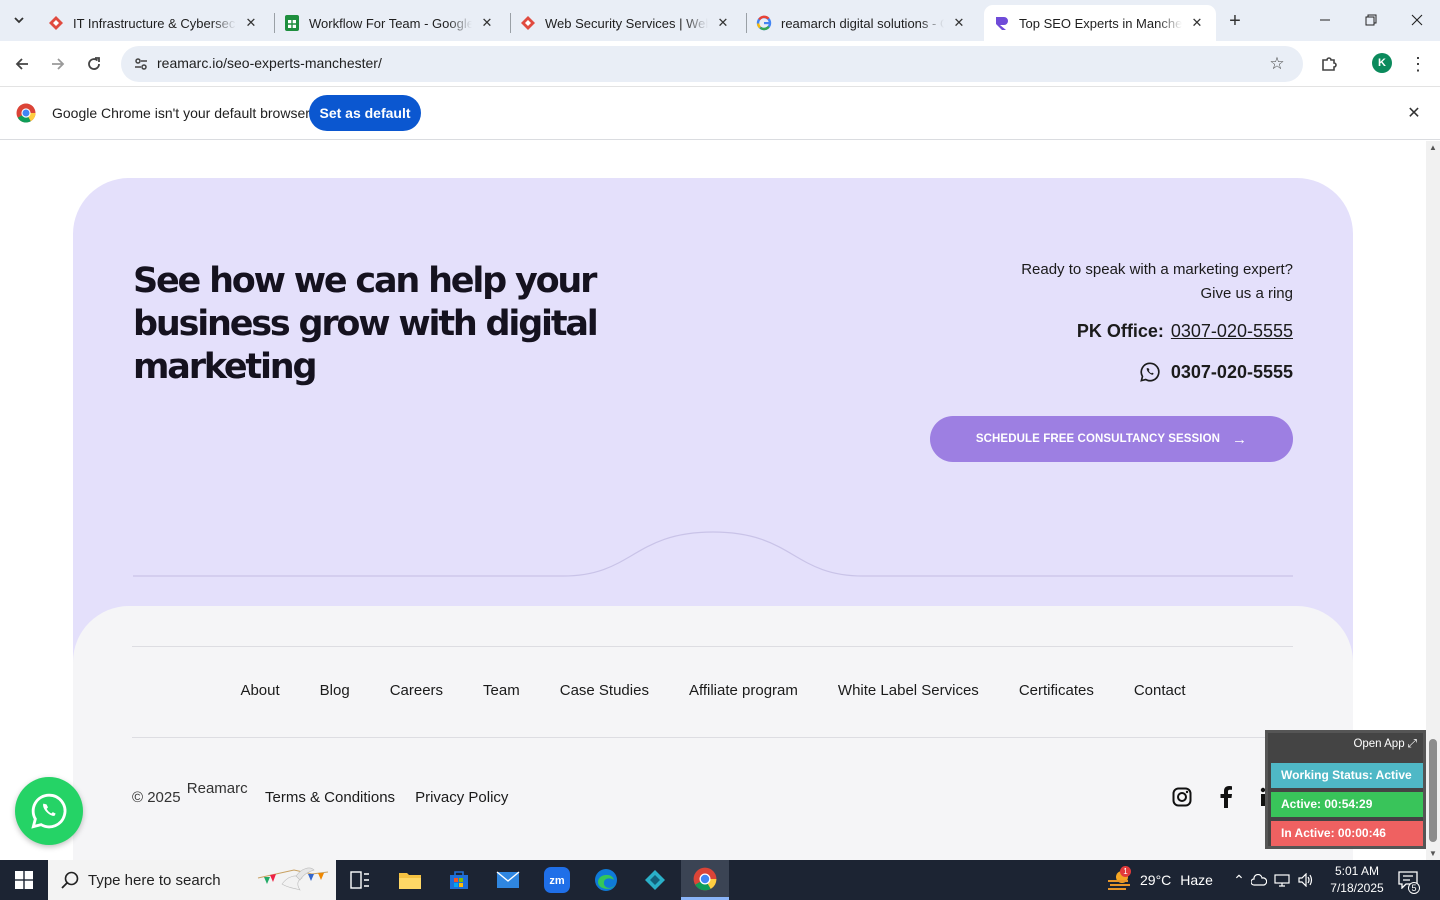 The width and height of the screenshot is (1440, 900). Describe the element at coordinates (217, 788) in the screenshot. I see `copyright-brand: Reamarc` at that location.